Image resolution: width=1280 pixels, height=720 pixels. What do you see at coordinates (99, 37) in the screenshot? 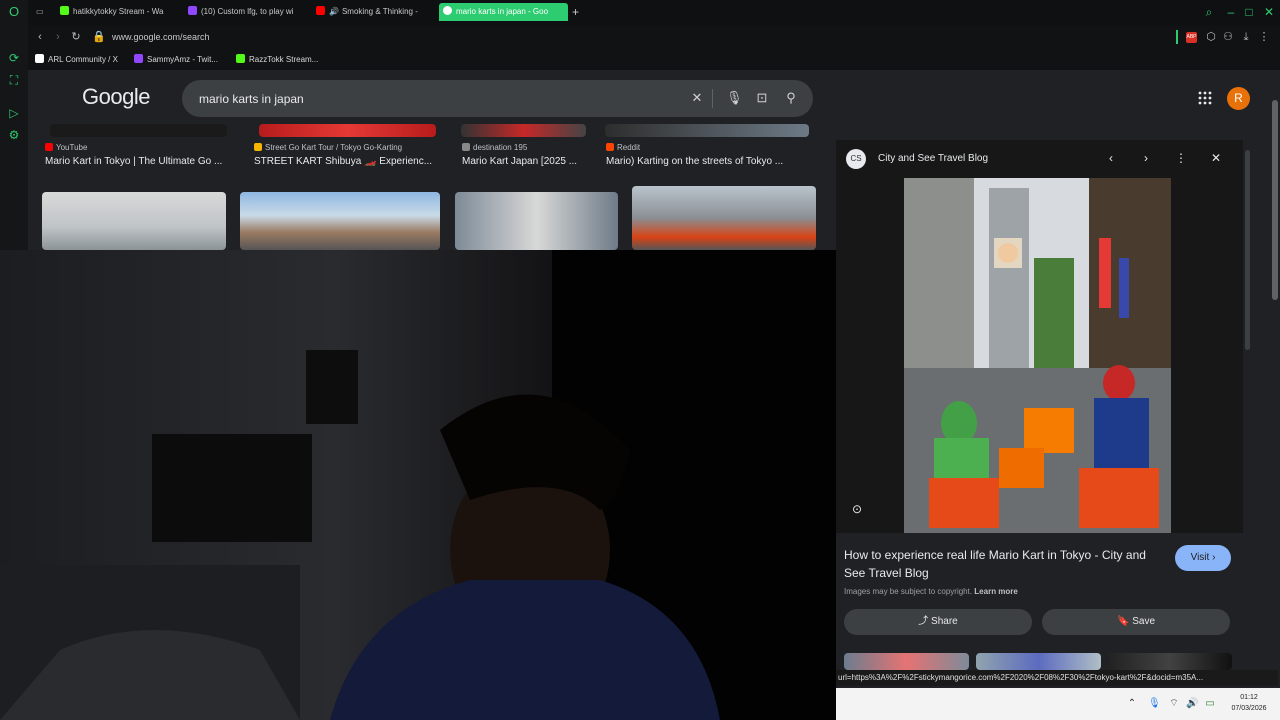
I see `lock-icon: 🔒` at bounding box center [99, 37].